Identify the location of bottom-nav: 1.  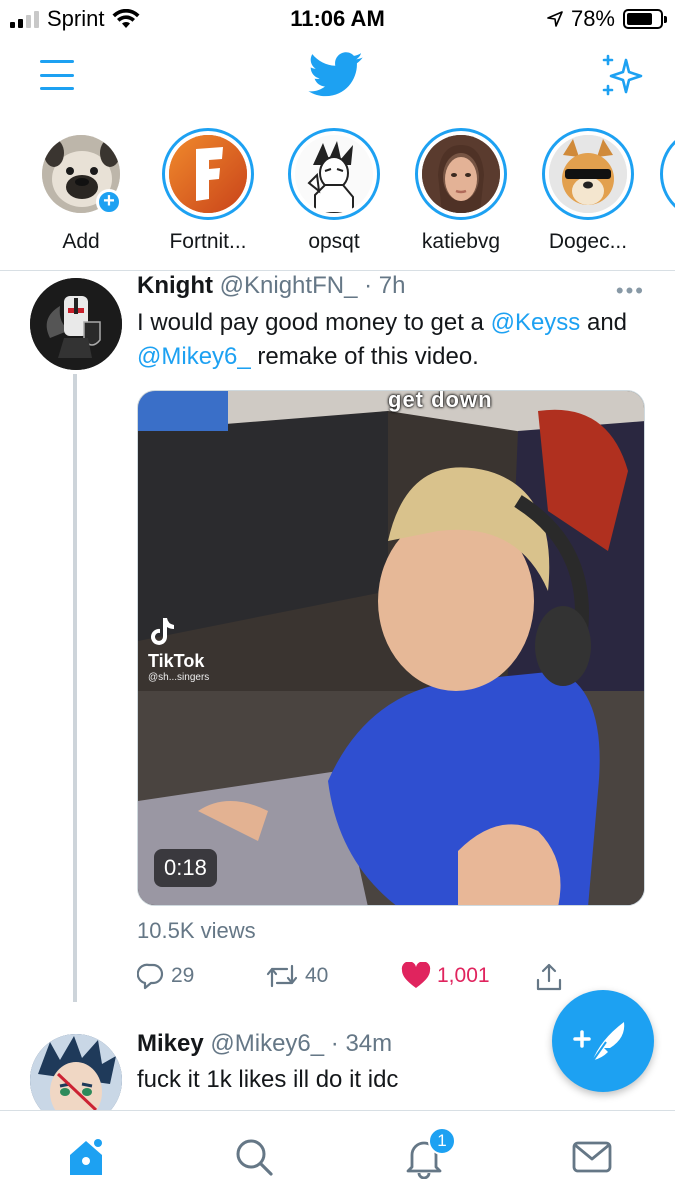
(337, 1155).